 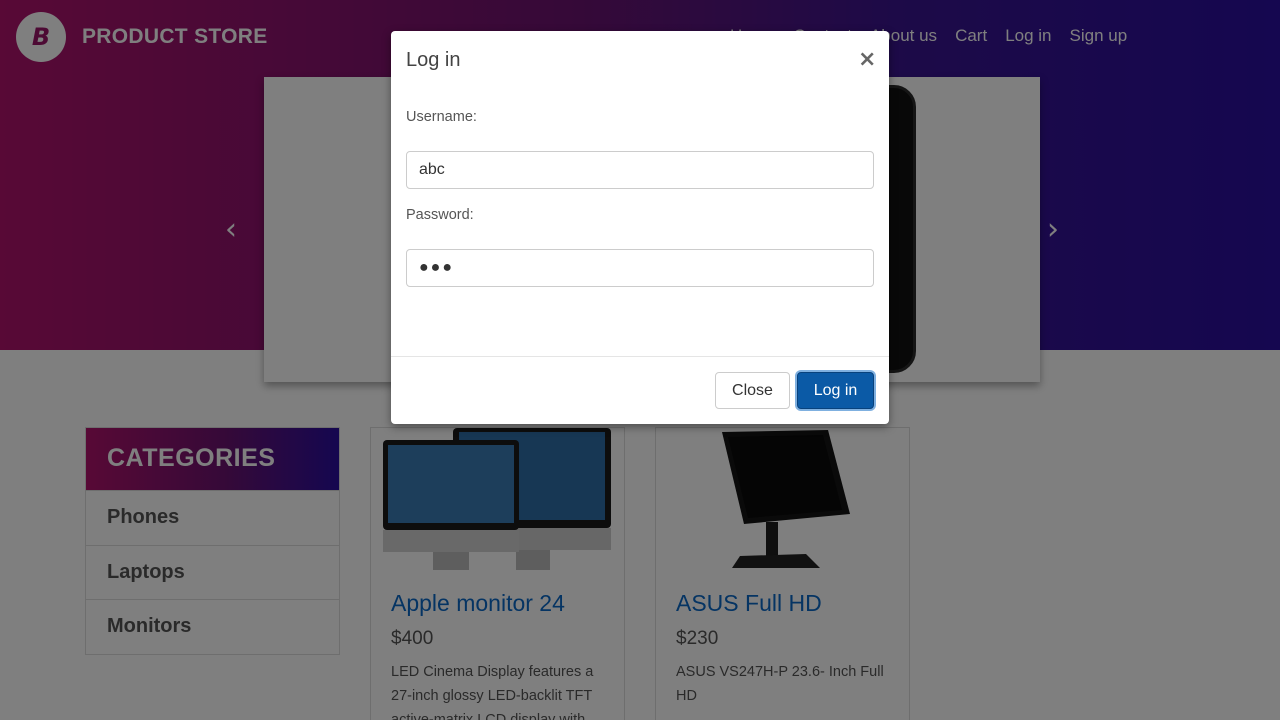 I want to click on log-in-button: Log in, so click(x=835, y=390).